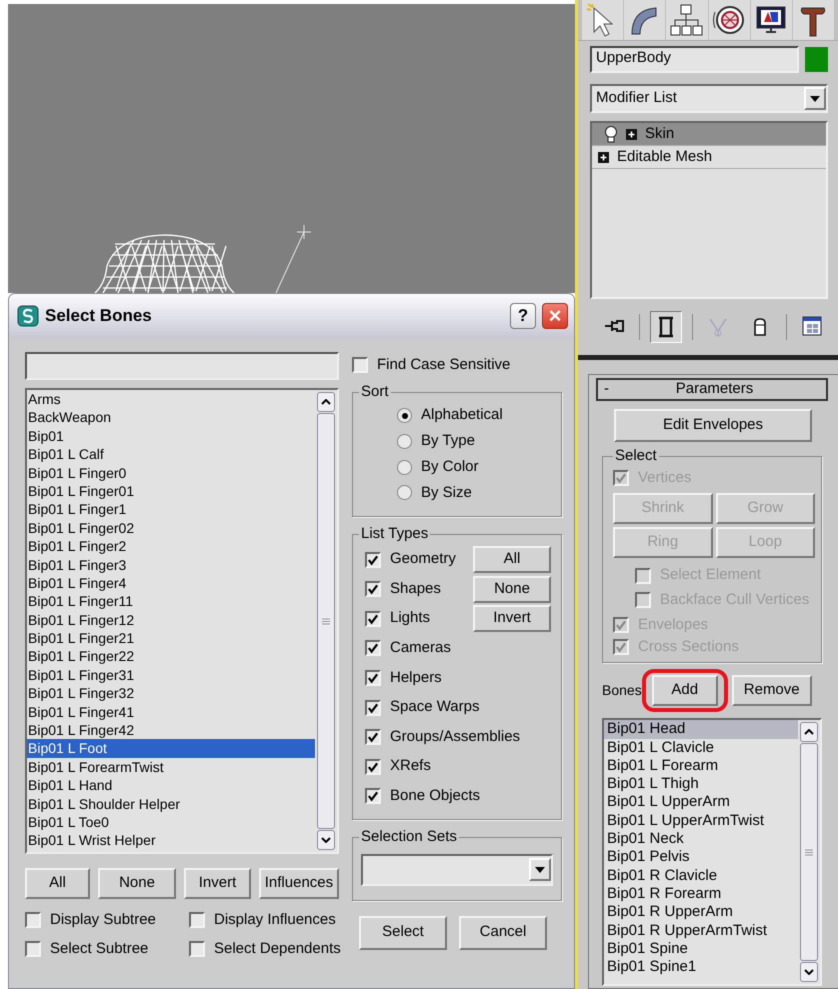 Image resolution: width=838 pixels, height=989 pixels. I want to click on list-item: Bip01 L Clavicle, so click(701, 747).